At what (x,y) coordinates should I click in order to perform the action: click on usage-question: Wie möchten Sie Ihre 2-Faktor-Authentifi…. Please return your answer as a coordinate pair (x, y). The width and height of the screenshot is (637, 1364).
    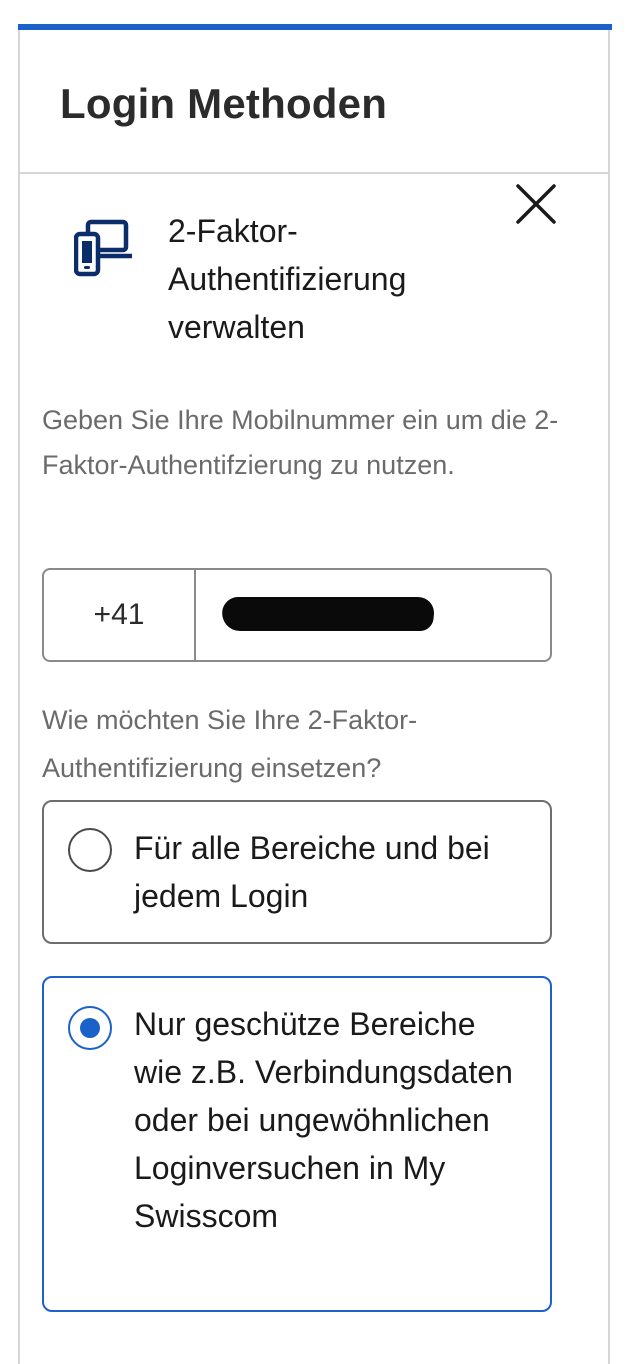
    Looking at the image, I should click on (230, 744).